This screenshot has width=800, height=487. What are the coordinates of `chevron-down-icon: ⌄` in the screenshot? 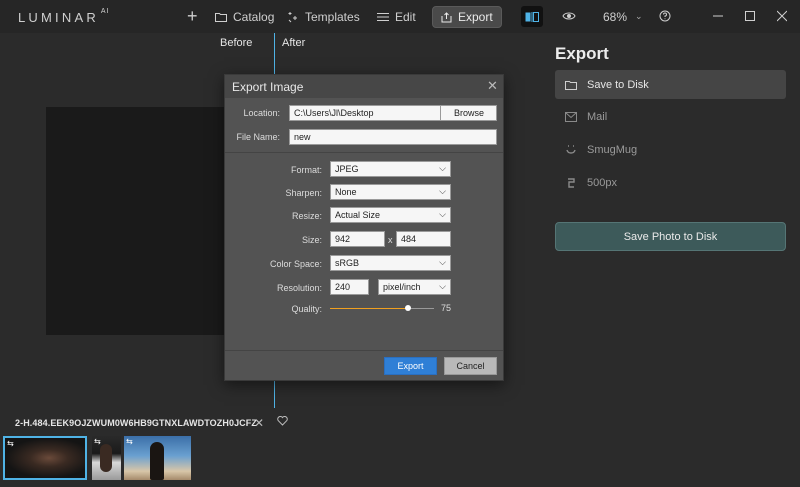 It's located at (639, 16).